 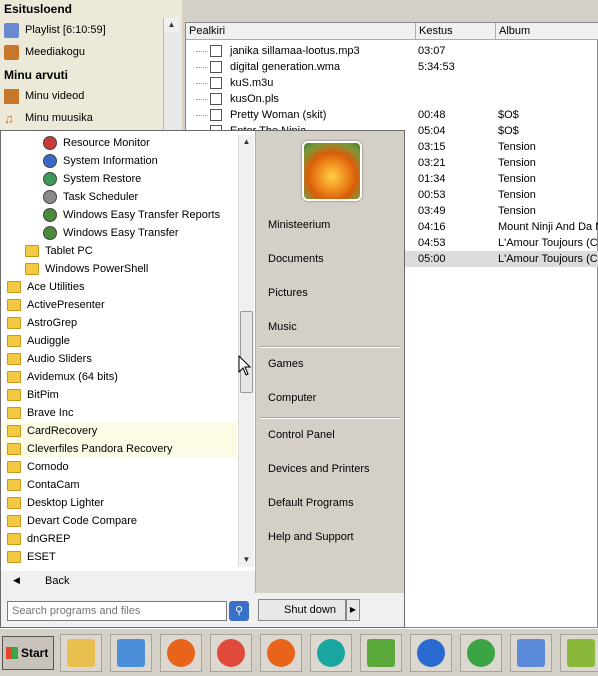 I want to click on start-menu-link: Pictures, so click(x=288, y=293).